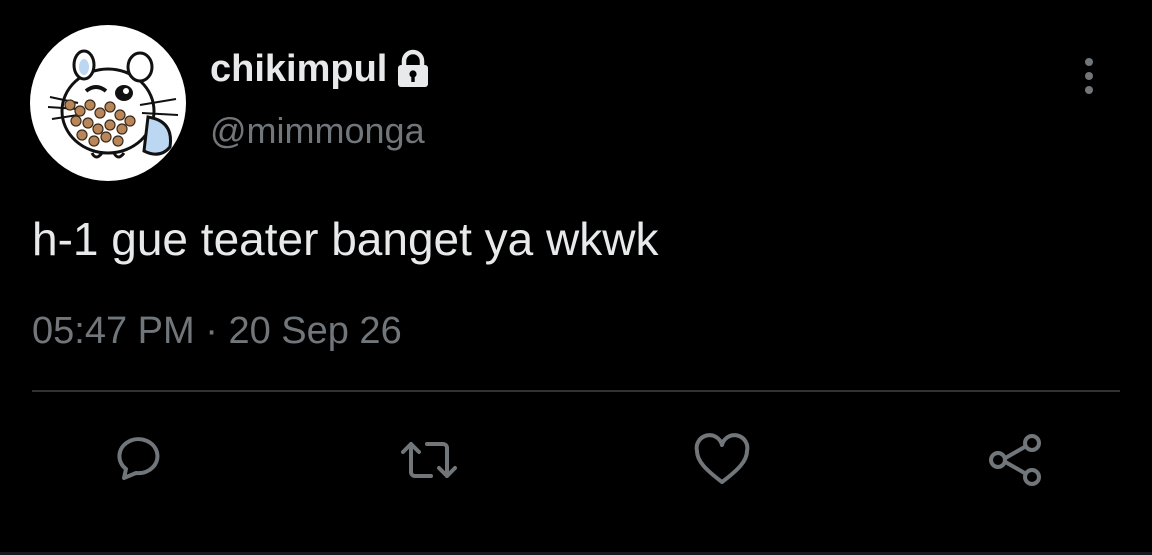 The width and height of the screenshot is (1152, 555). I want to click on reply-icon, so click(136, 462).